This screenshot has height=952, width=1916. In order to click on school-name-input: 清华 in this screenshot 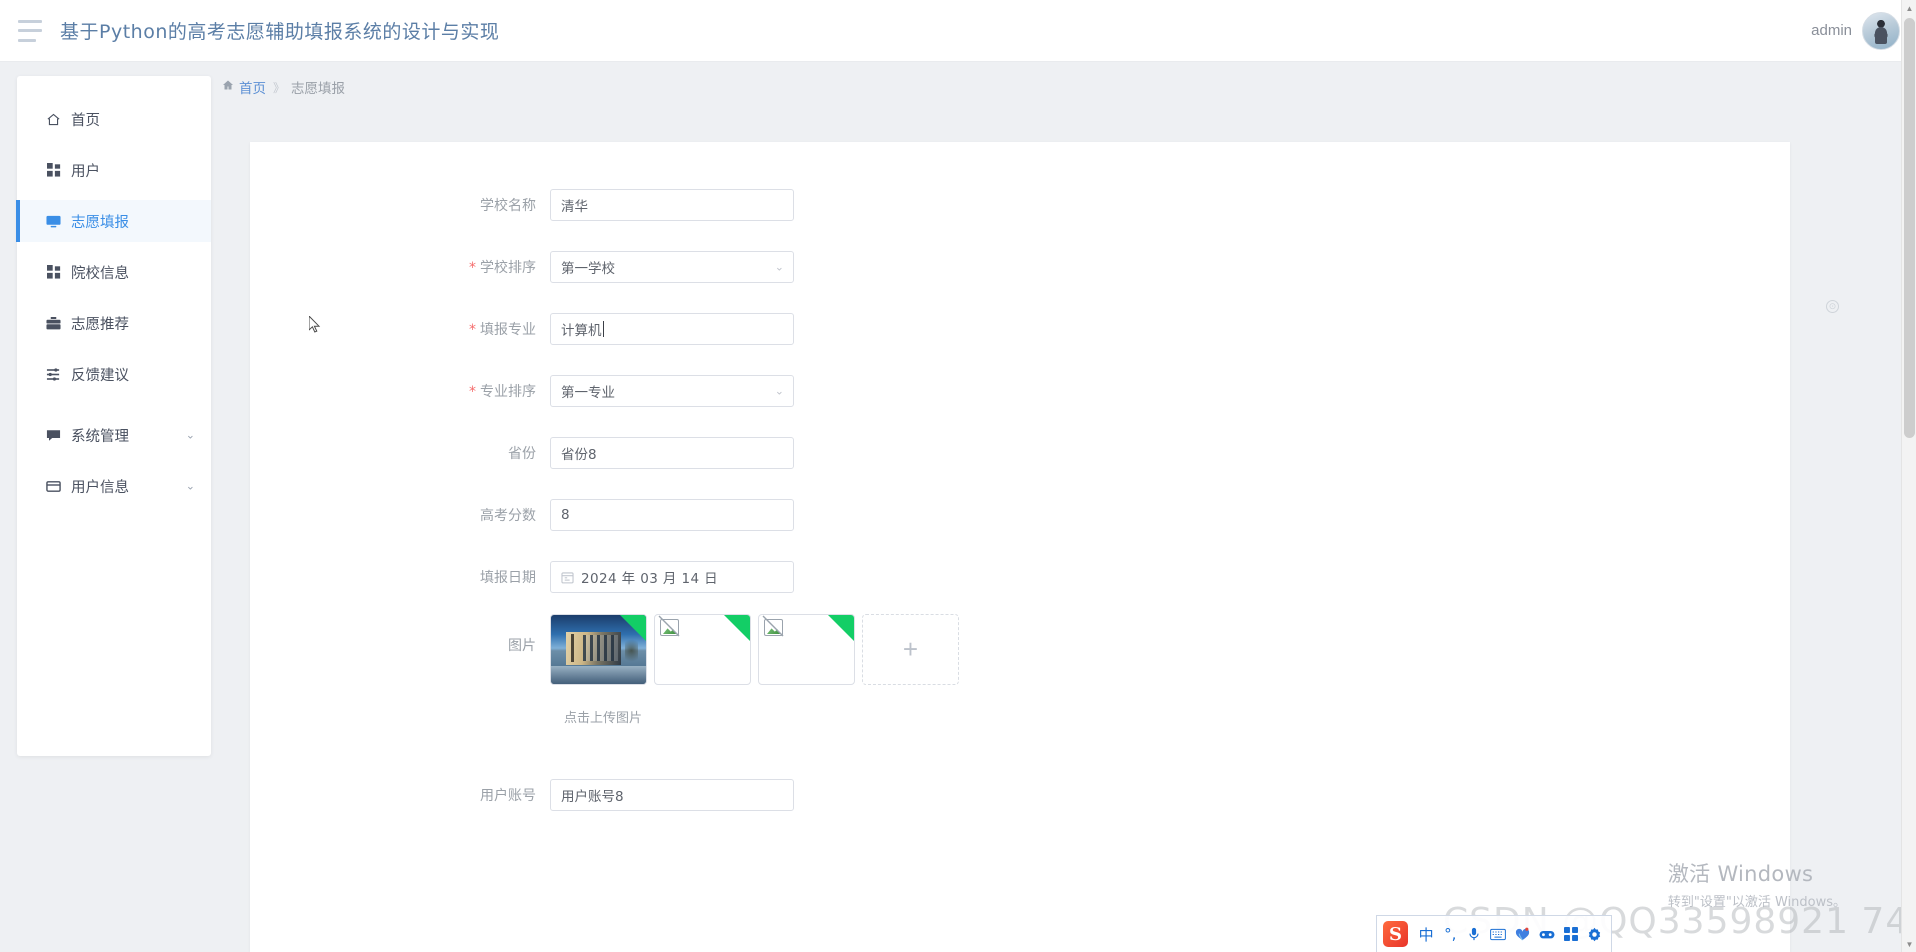, I will do `click(672, 205)`.